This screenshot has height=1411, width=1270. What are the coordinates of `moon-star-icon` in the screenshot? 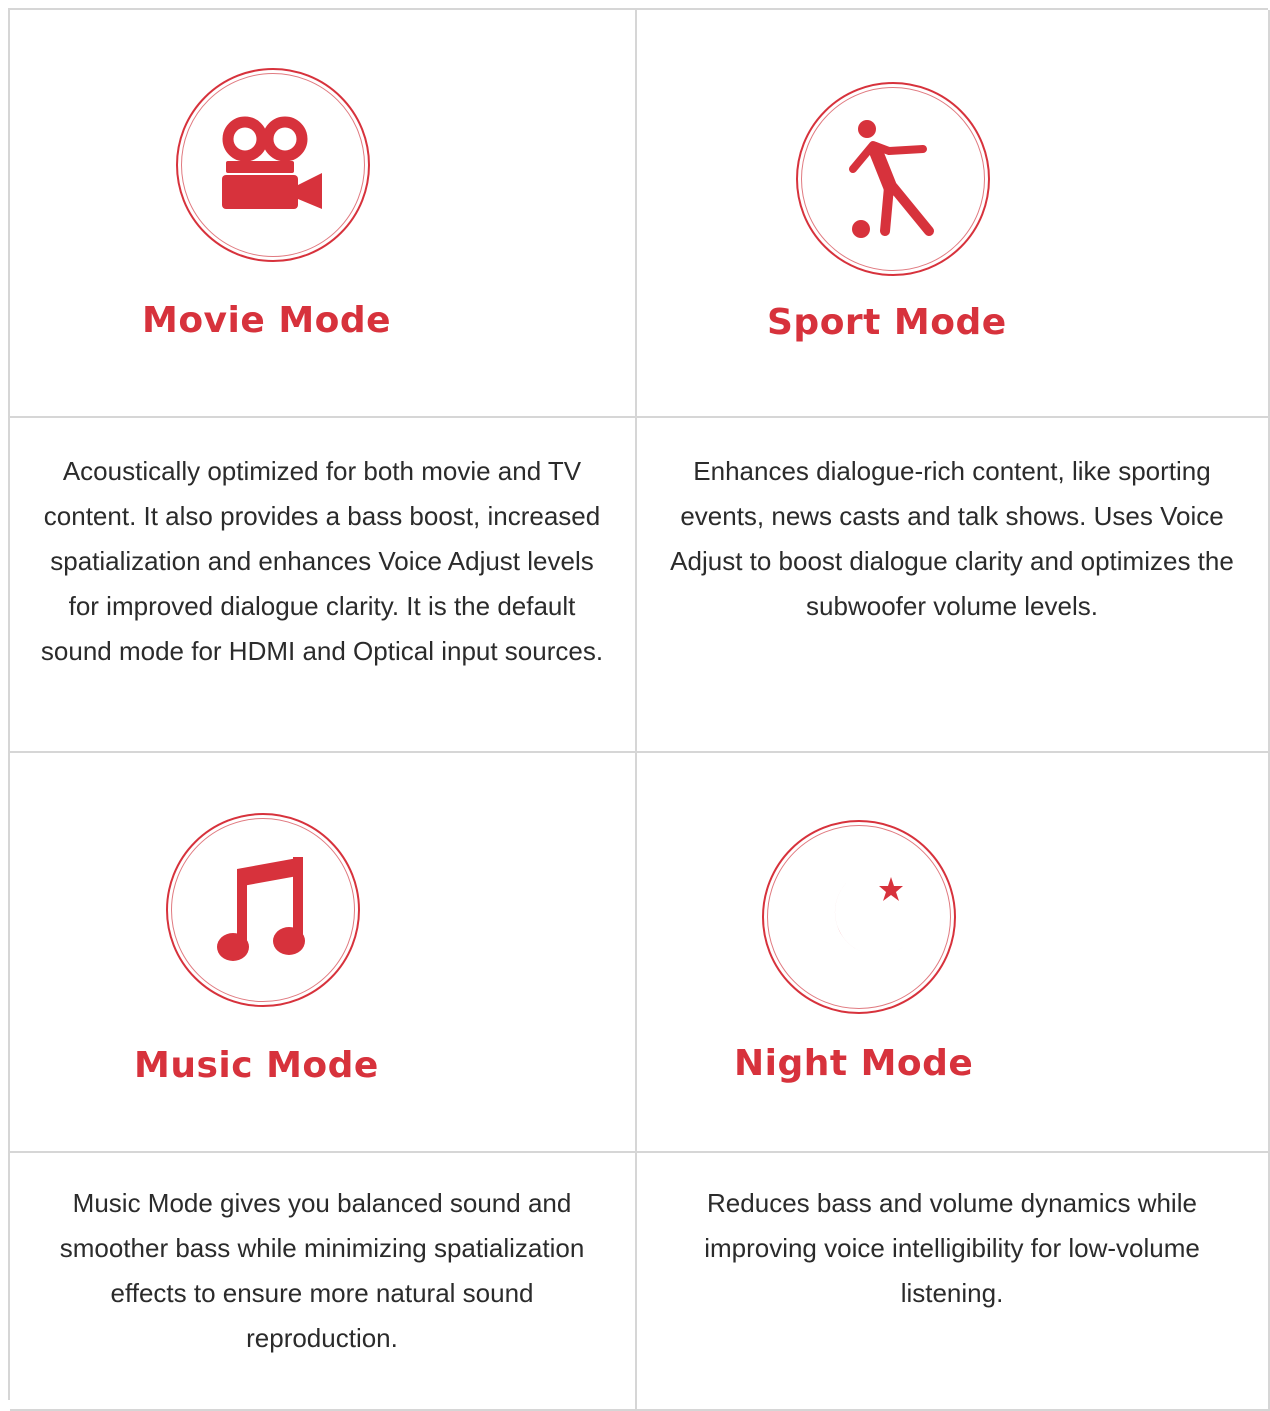 It's located at (868, 916).